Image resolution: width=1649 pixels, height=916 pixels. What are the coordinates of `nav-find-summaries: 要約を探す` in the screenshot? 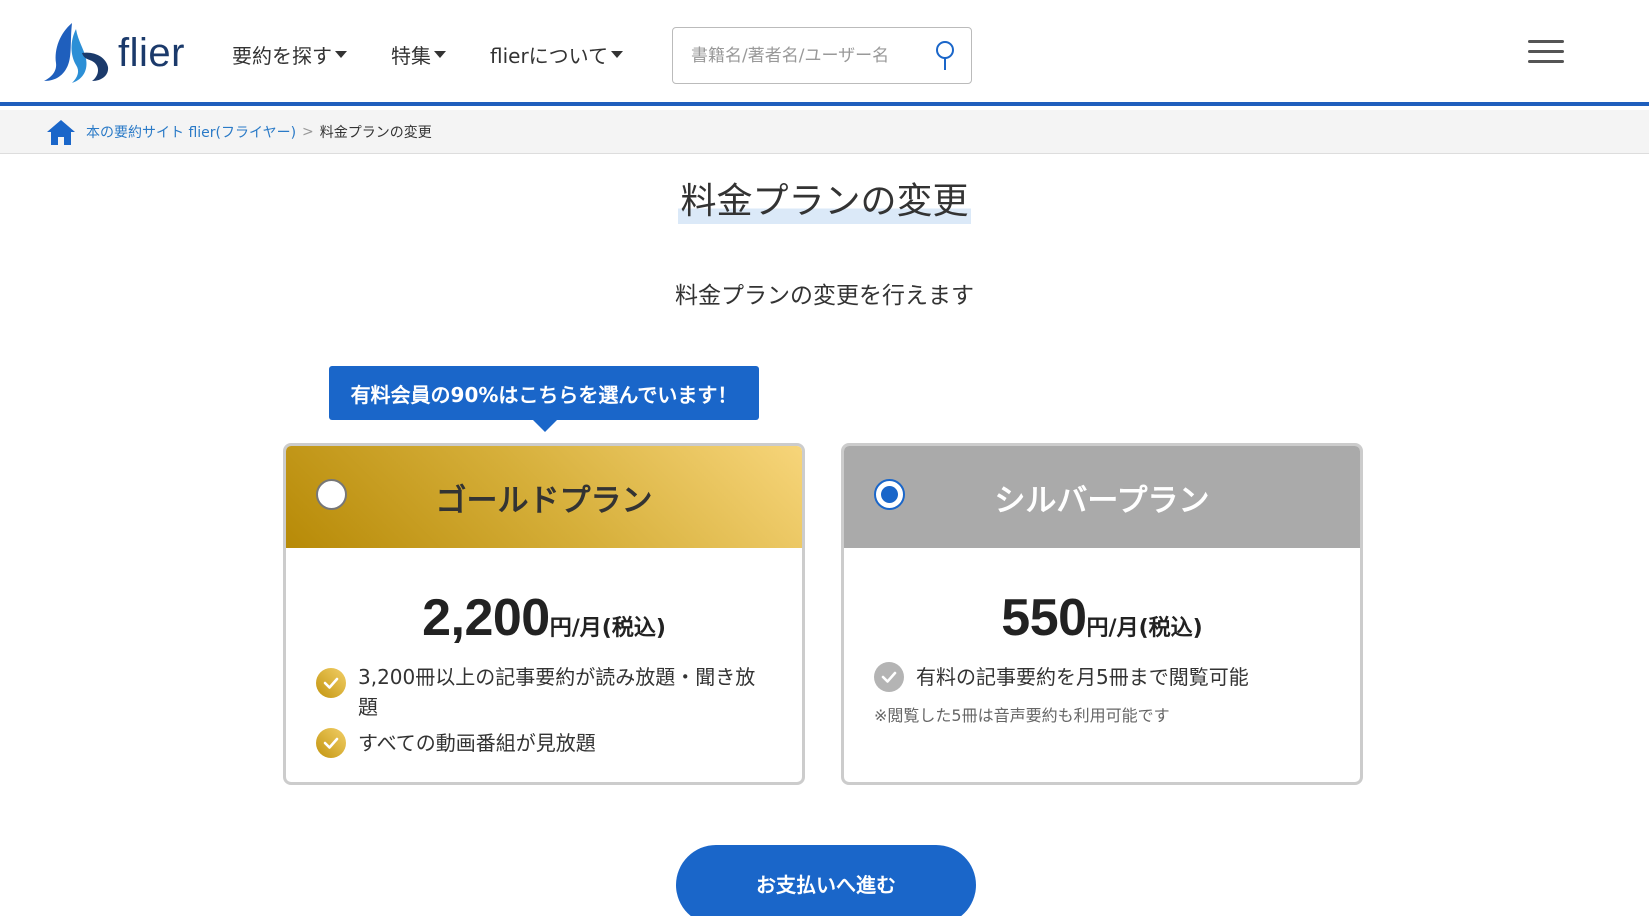 It's located at (289, 54).